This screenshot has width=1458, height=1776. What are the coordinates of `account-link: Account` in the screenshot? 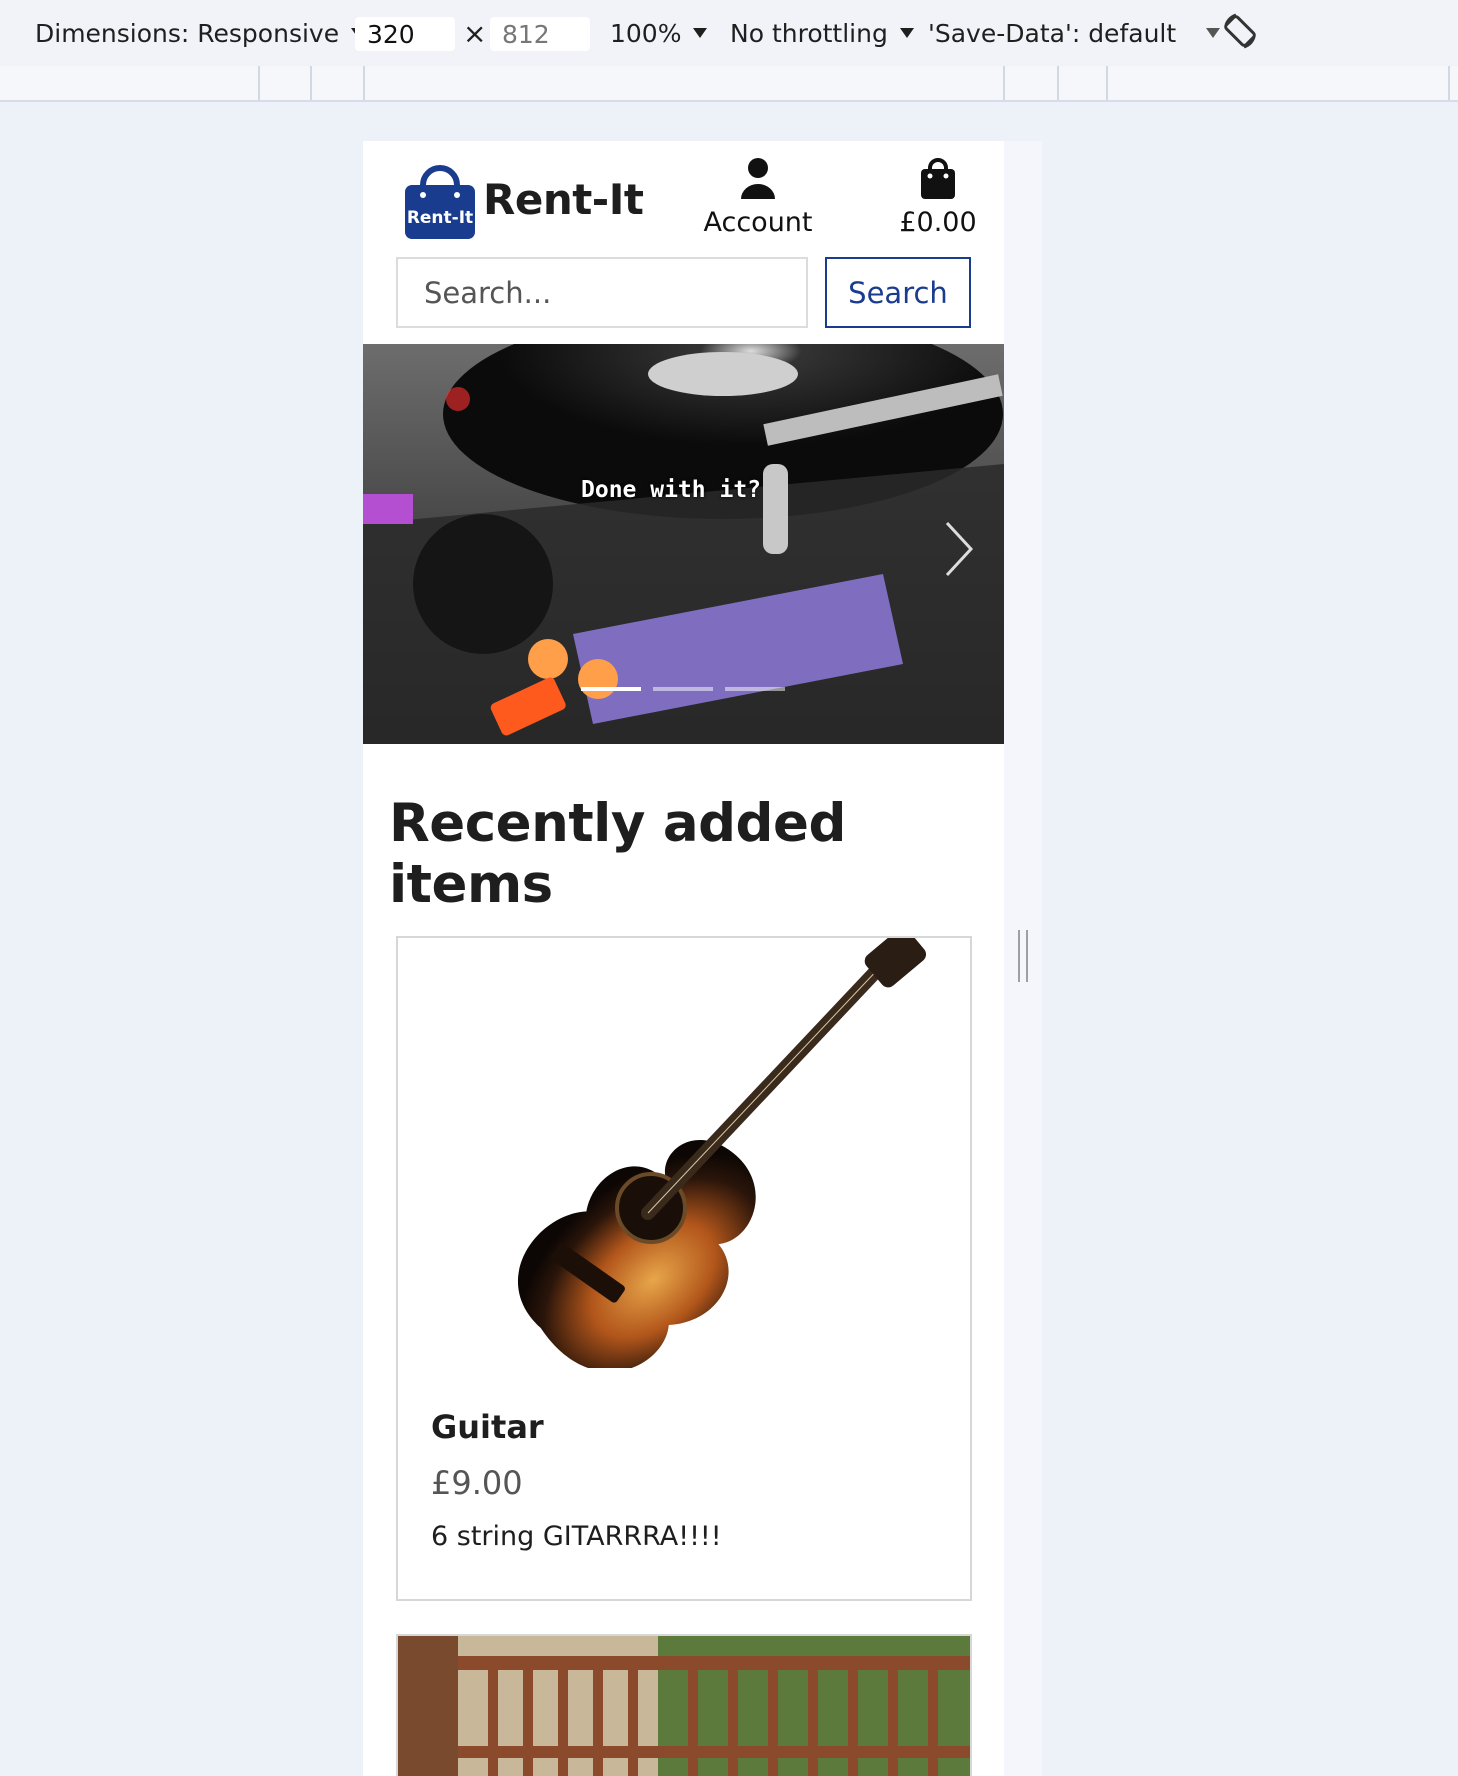 It's located at (758, 197).